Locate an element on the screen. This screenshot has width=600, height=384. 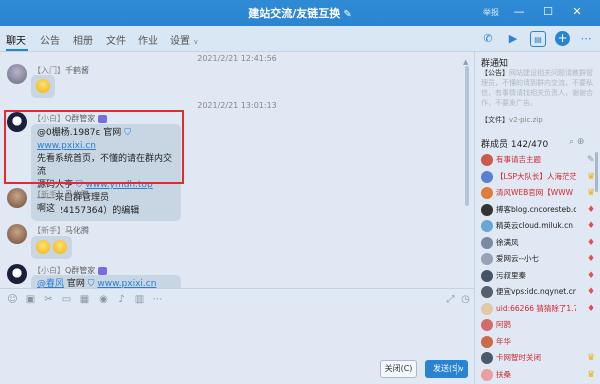
shield-icon: ♦ is located at coordinates (591, 209).